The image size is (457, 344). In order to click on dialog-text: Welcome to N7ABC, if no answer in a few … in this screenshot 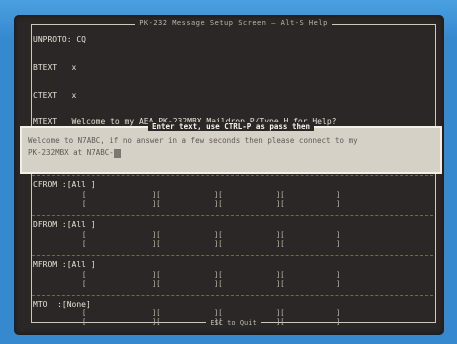, I will do `click(231, 147)`.